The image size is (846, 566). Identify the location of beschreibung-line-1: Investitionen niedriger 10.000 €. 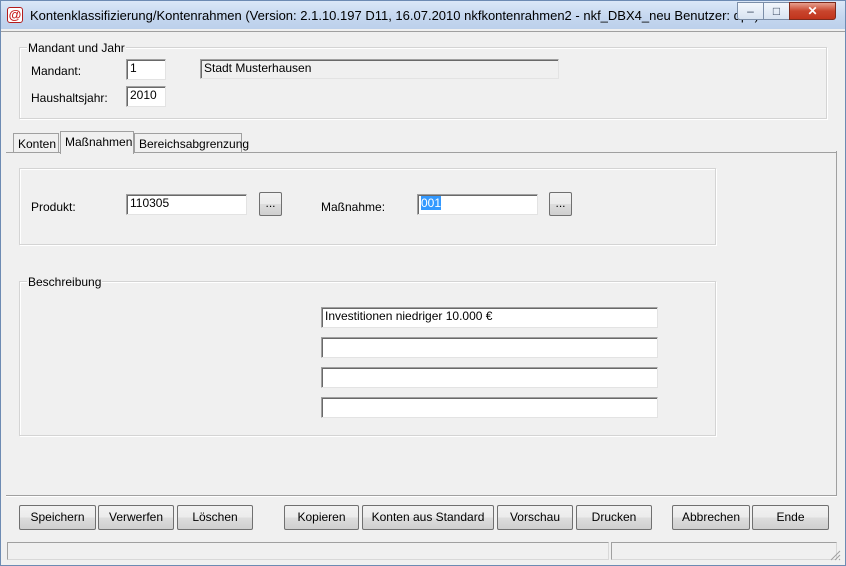
(489, 317).